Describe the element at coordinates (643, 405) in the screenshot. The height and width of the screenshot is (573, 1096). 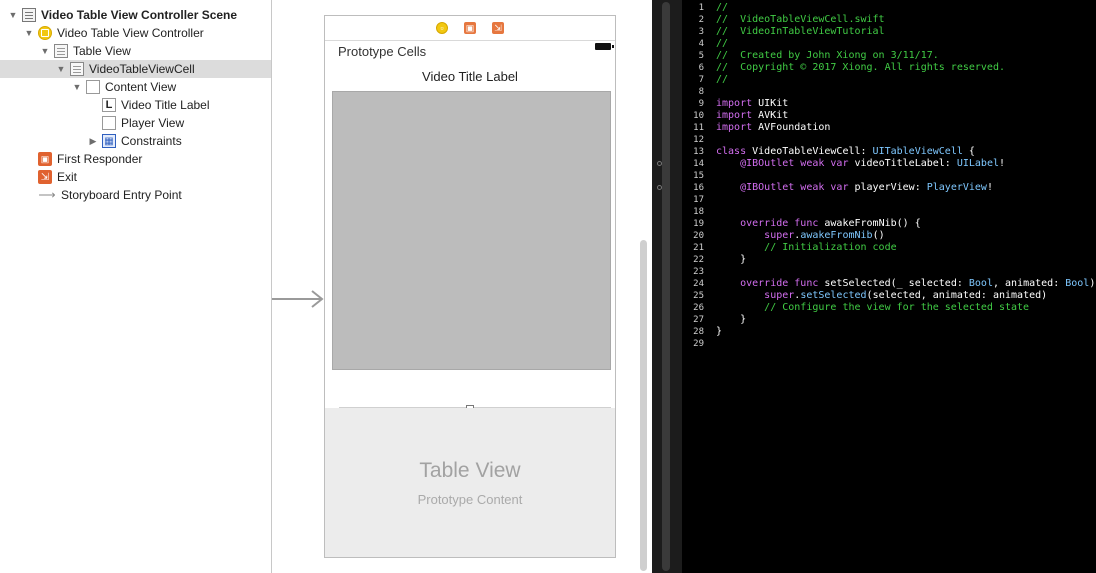
I see `canvas-scrollbar` at that location.